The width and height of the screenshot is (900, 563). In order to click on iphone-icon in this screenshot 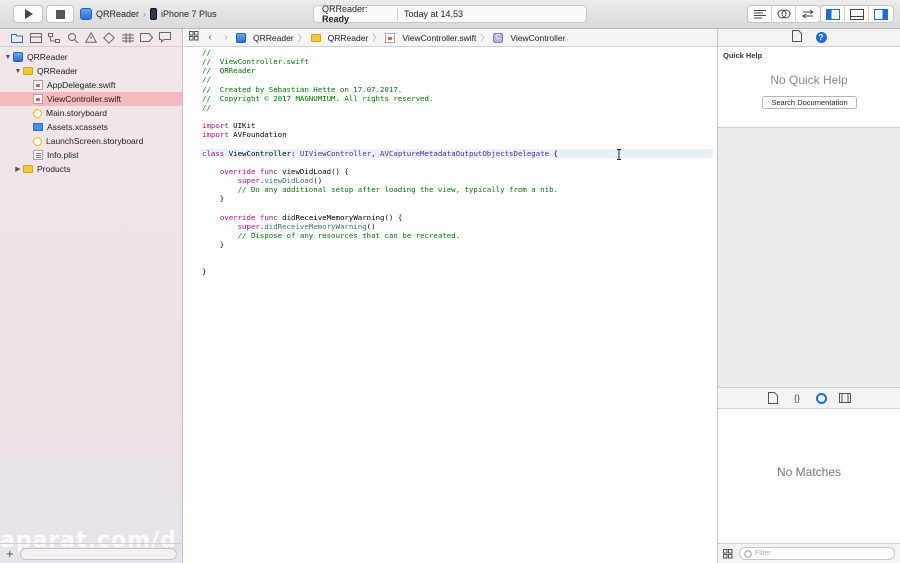, I will do `click(154, 14)`.